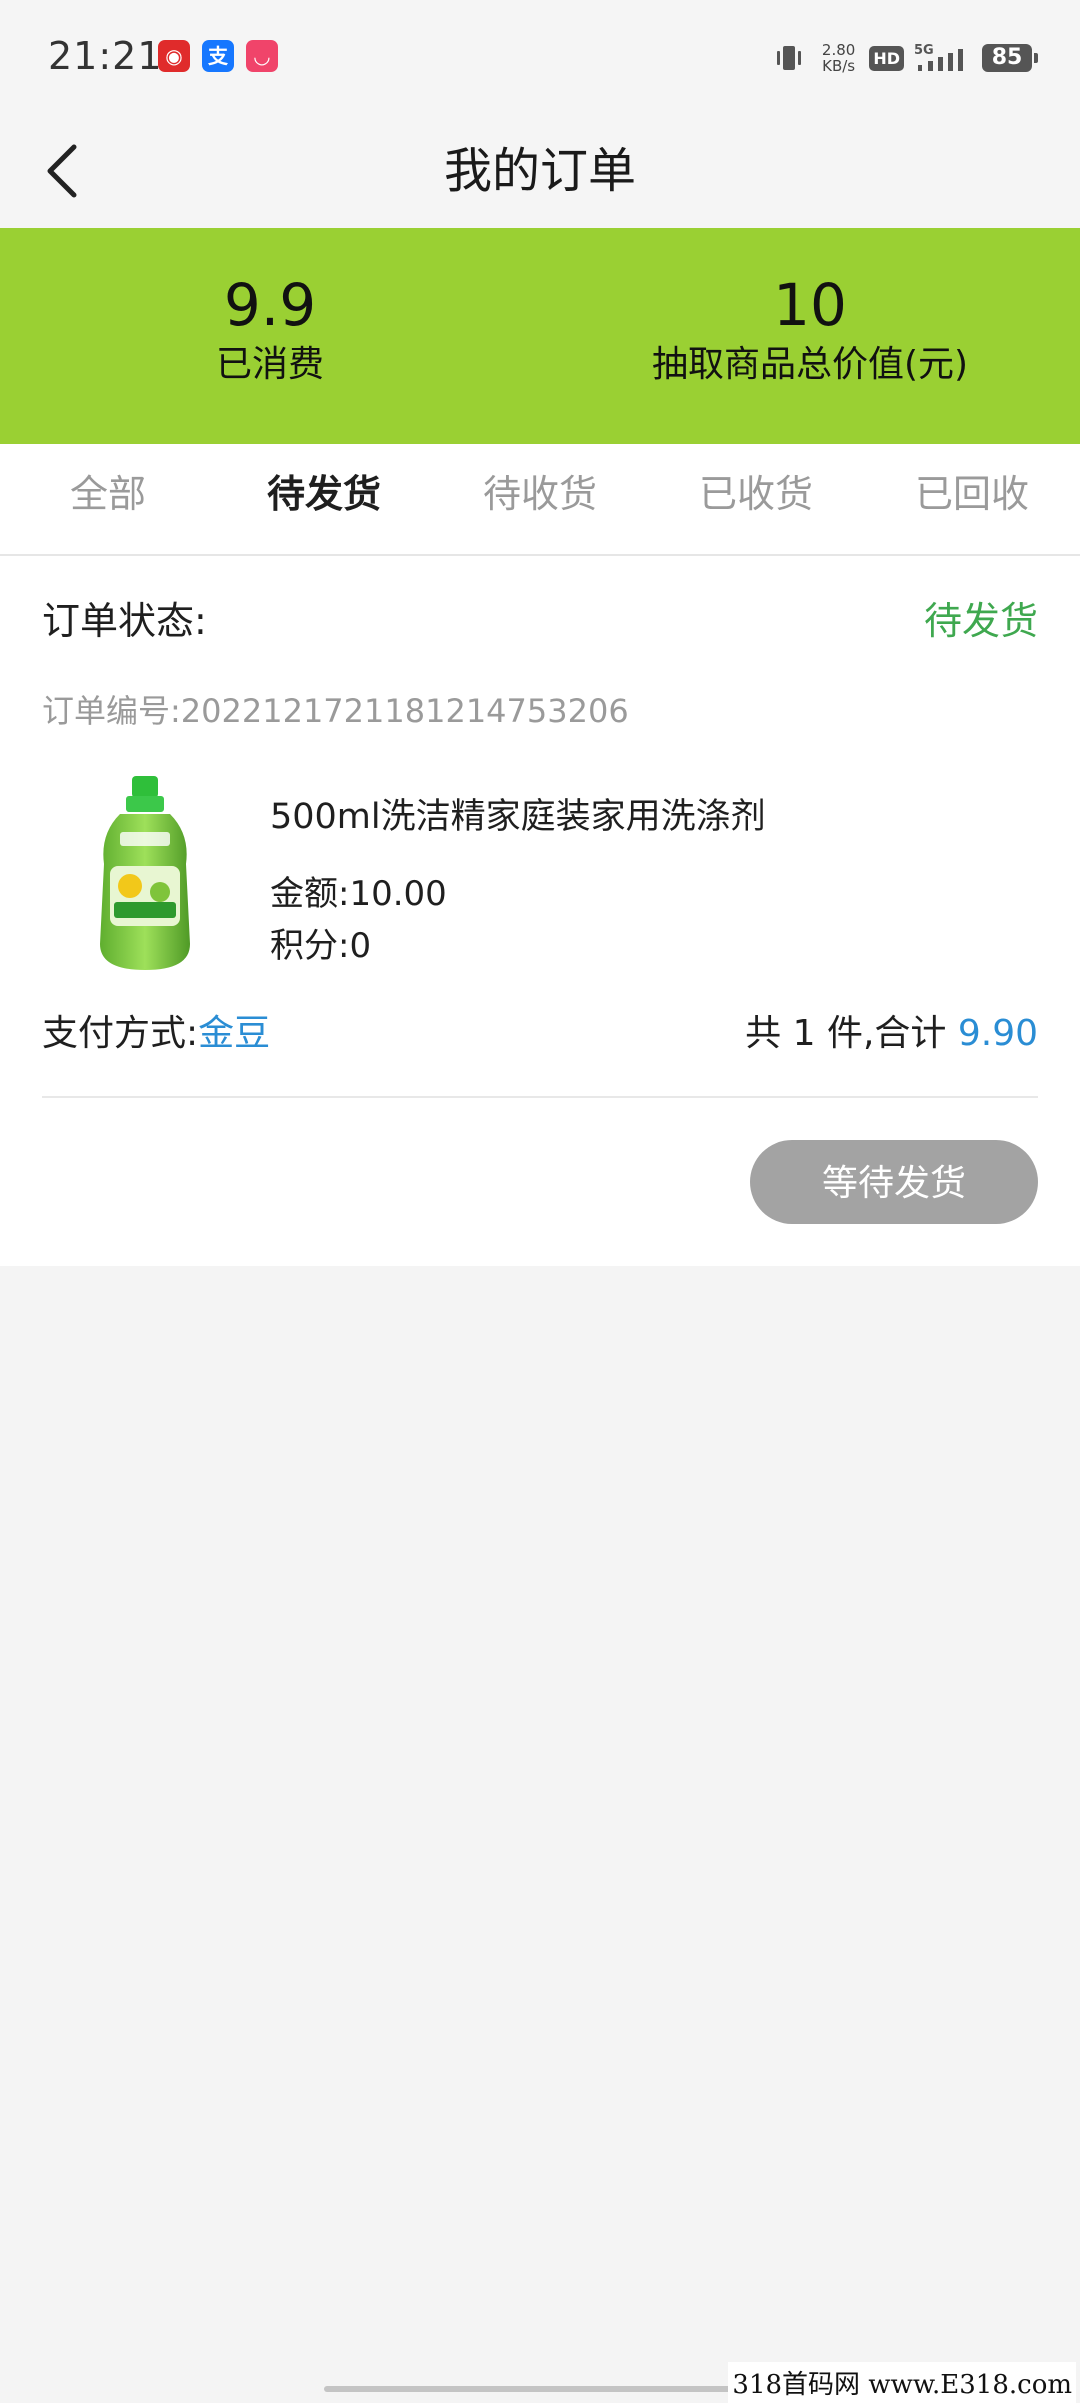 The image size is (1080, 2403). Describe the element at coordinates (234, 1033) in the screenshot. I see `payment-method-value: 金豆` at that location.